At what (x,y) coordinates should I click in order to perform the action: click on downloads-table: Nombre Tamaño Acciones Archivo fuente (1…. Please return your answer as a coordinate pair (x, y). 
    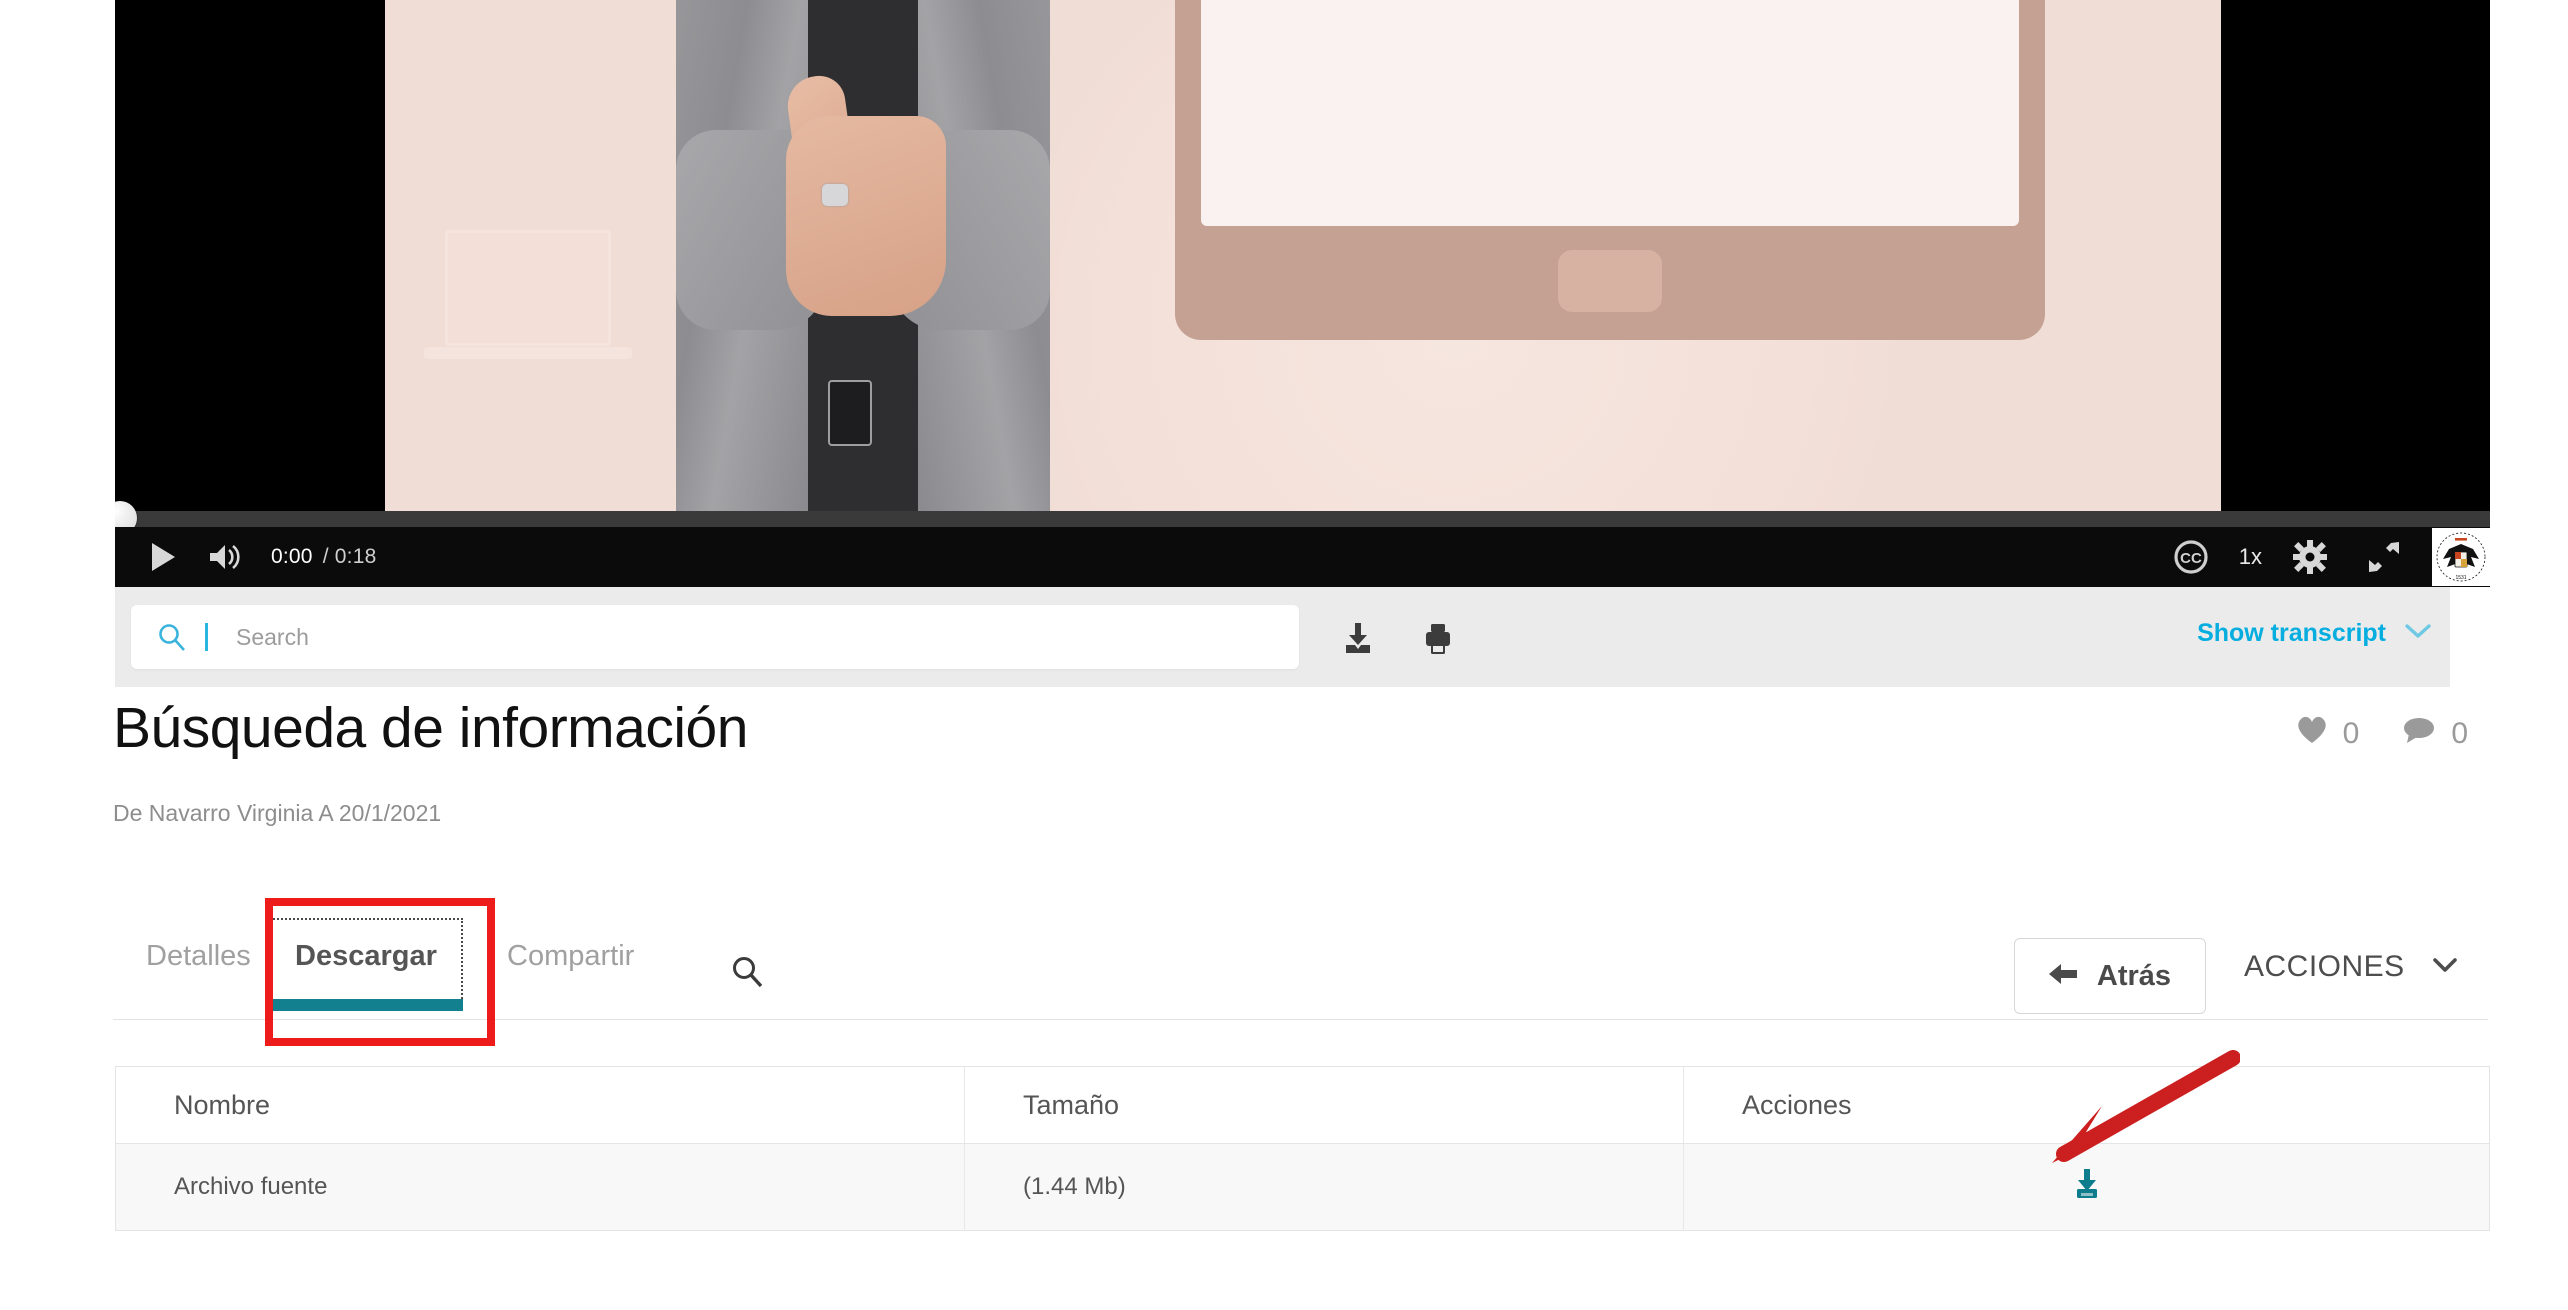
    Looking at the image, I should click on (1302, 1148).